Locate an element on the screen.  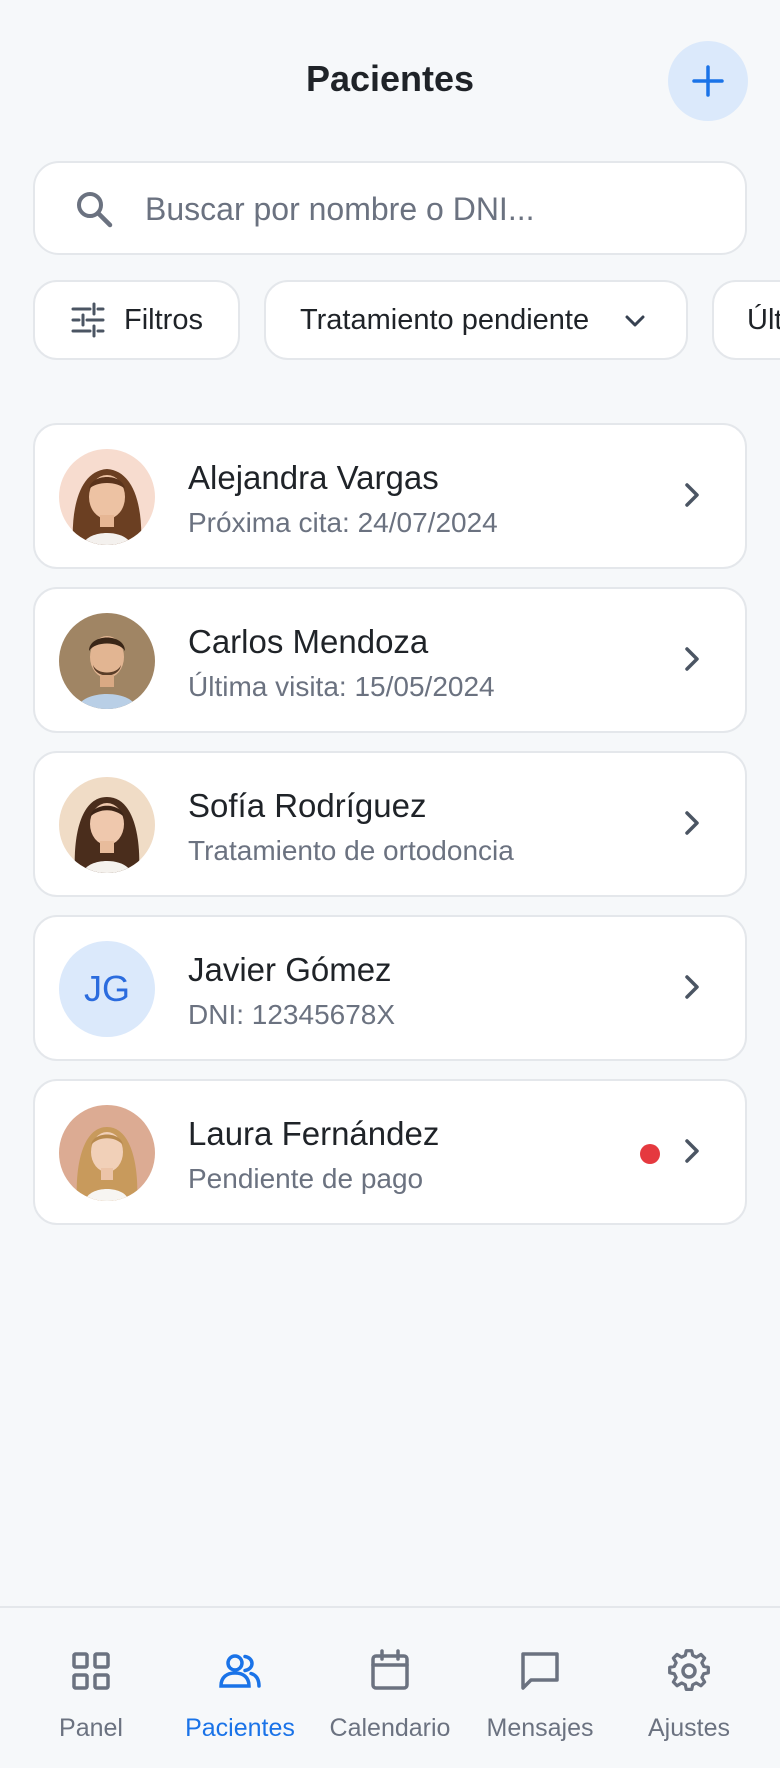
payment-alert-dot is located at coordinates (650, 1154).